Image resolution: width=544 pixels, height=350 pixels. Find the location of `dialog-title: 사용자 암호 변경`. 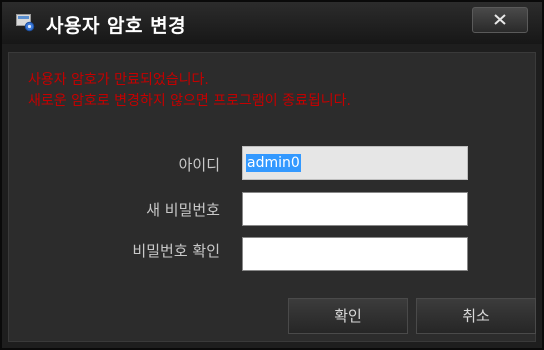

dialog-title: 사용자 암호 변경 is located at coordinates (116, 26).